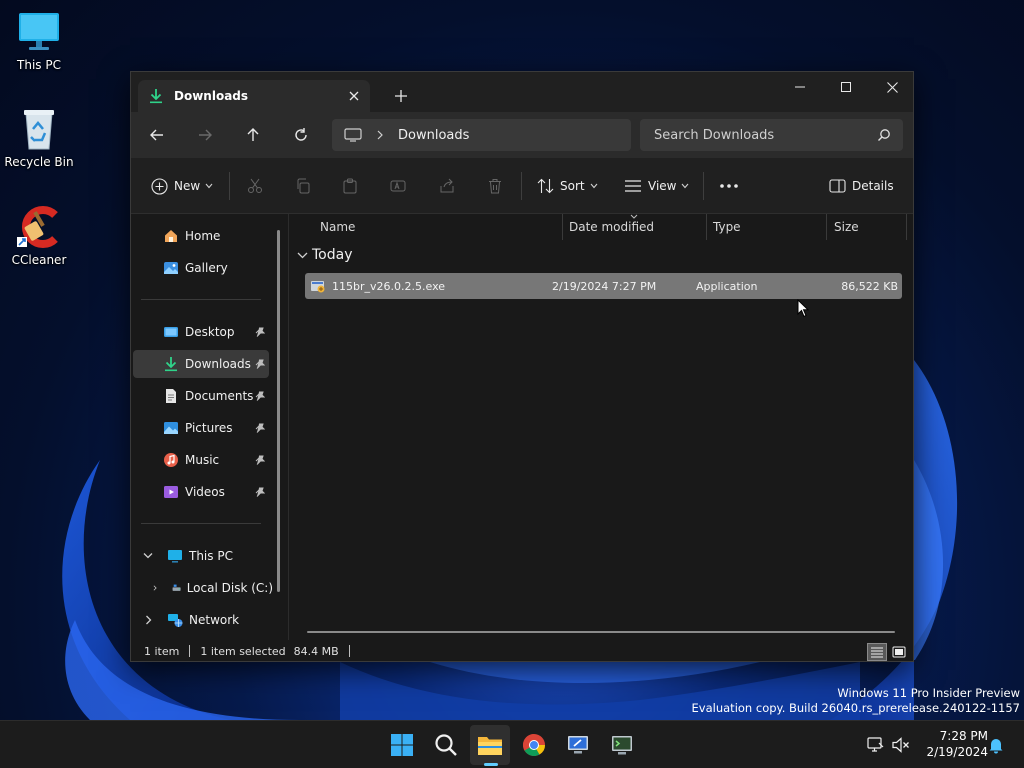 The image size is (1024, 768). What do you see at coordinates (201, 332) in the screenshot?
I see `sidebar-item-desktop: Desktop` at bounding box center [201, 332].